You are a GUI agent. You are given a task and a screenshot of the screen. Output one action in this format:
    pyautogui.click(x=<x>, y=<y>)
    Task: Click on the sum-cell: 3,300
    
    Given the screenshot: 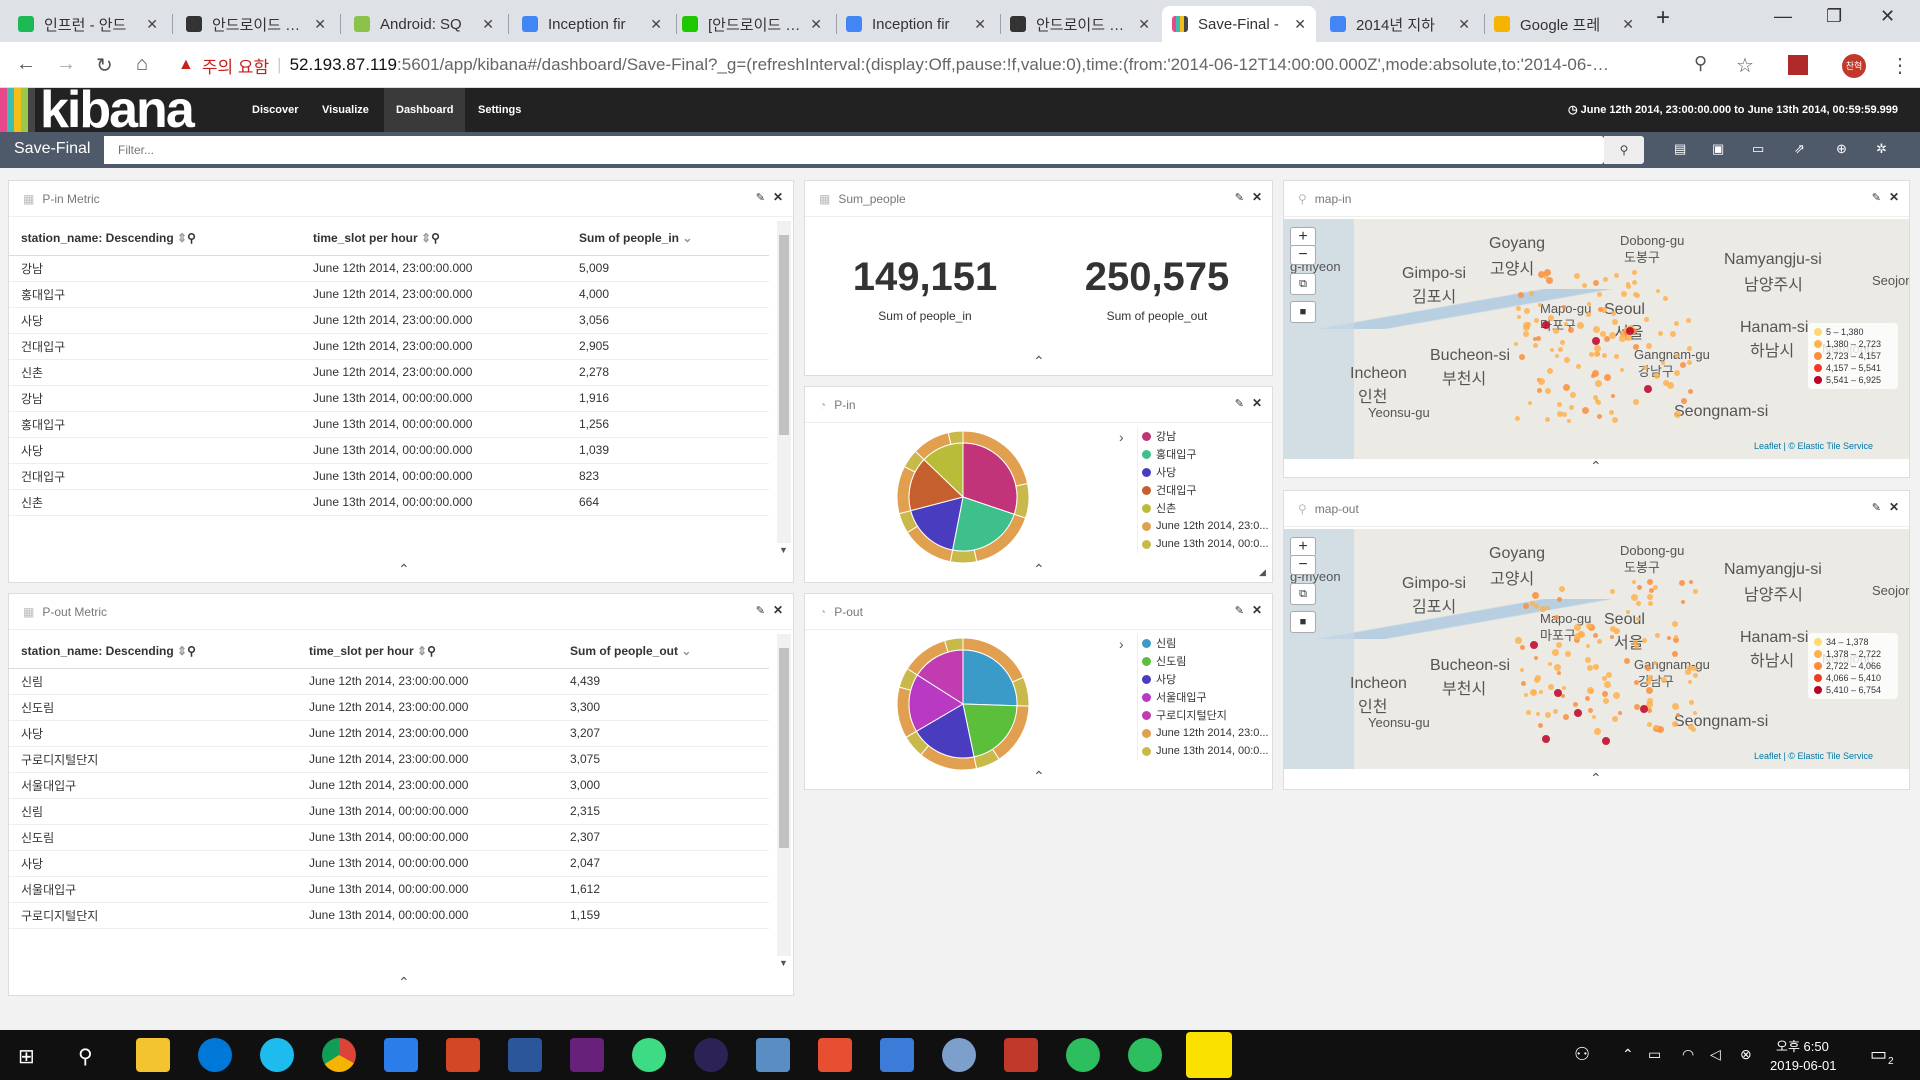 What is the action you would take?
    pyautogui.click(x=663, y=707)
    